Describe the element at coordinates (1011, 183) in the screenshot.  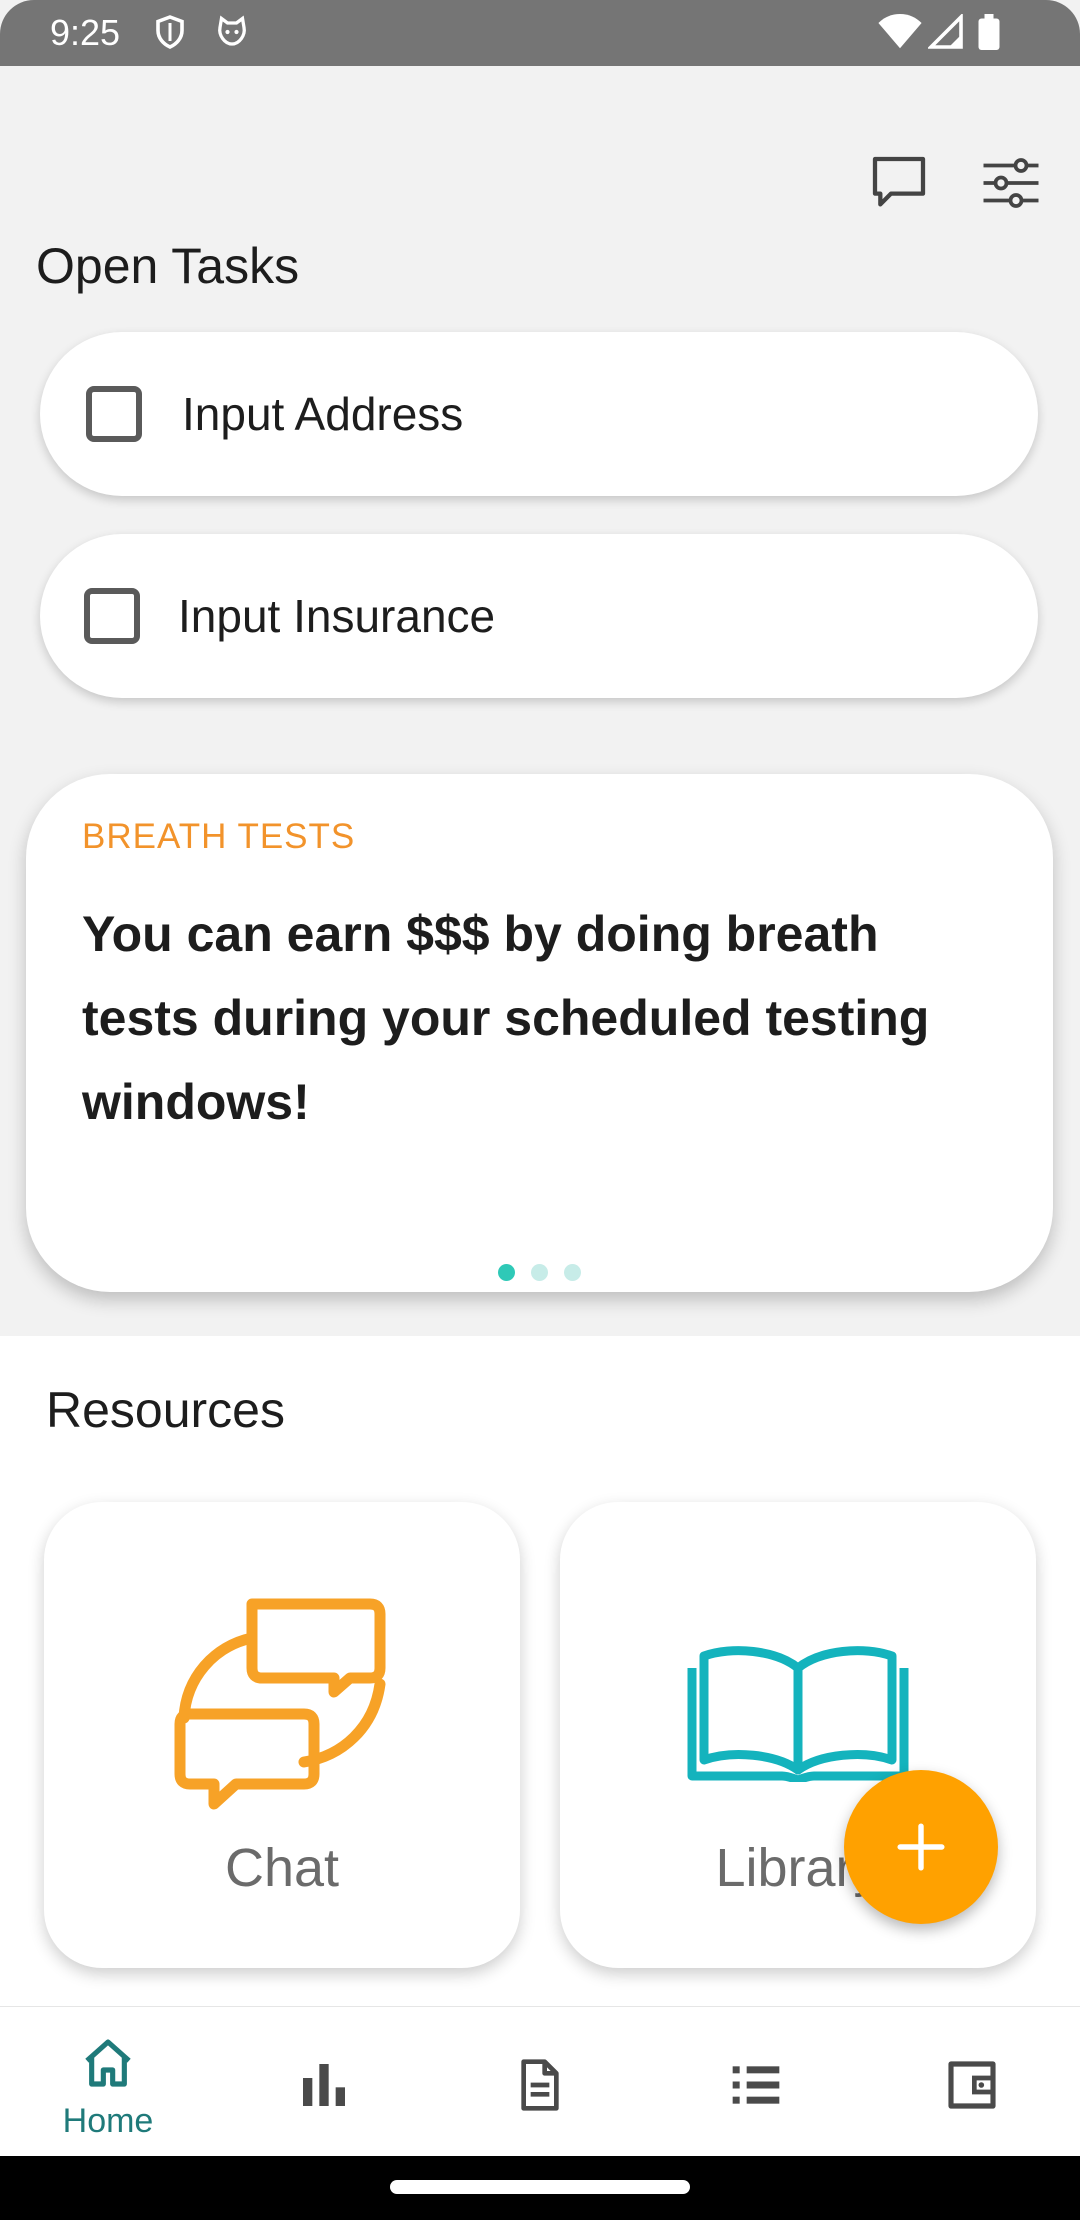
I see `tune-icon` at that location.